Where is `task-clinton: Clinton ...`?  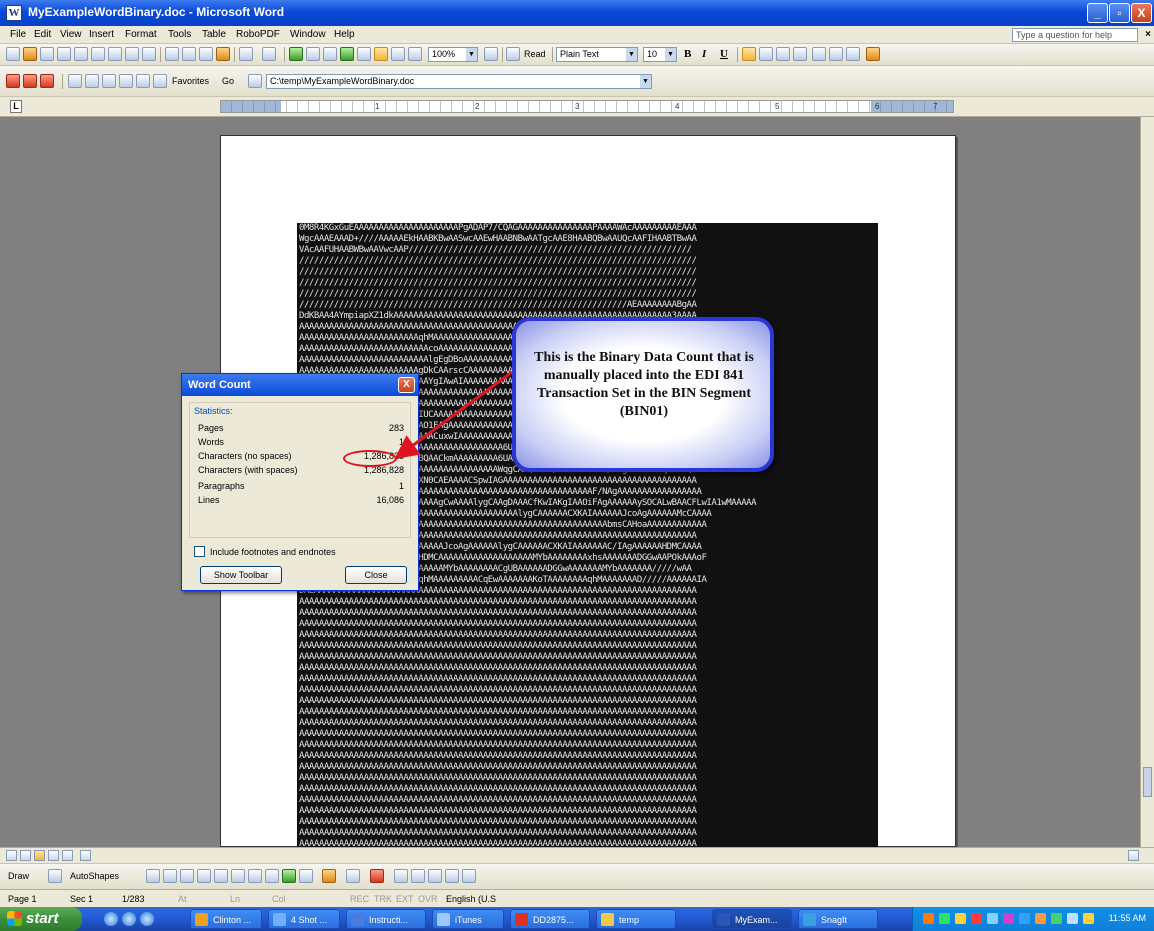
task-clinton: Clinton ... is located at coordinates (226, 919).